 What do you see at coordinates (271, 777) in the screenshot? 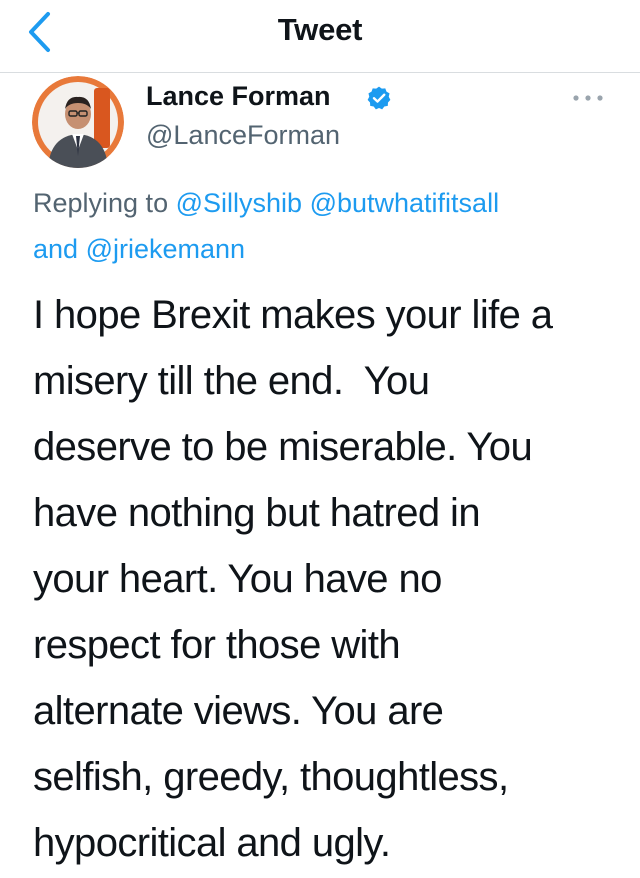
I see `tweet-body-line: selfish, greedy, thoughtless,` at bounding box center [271, 777].